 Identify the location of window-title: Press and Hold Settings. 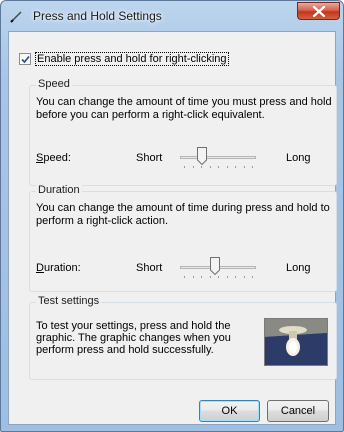
(97, 16).